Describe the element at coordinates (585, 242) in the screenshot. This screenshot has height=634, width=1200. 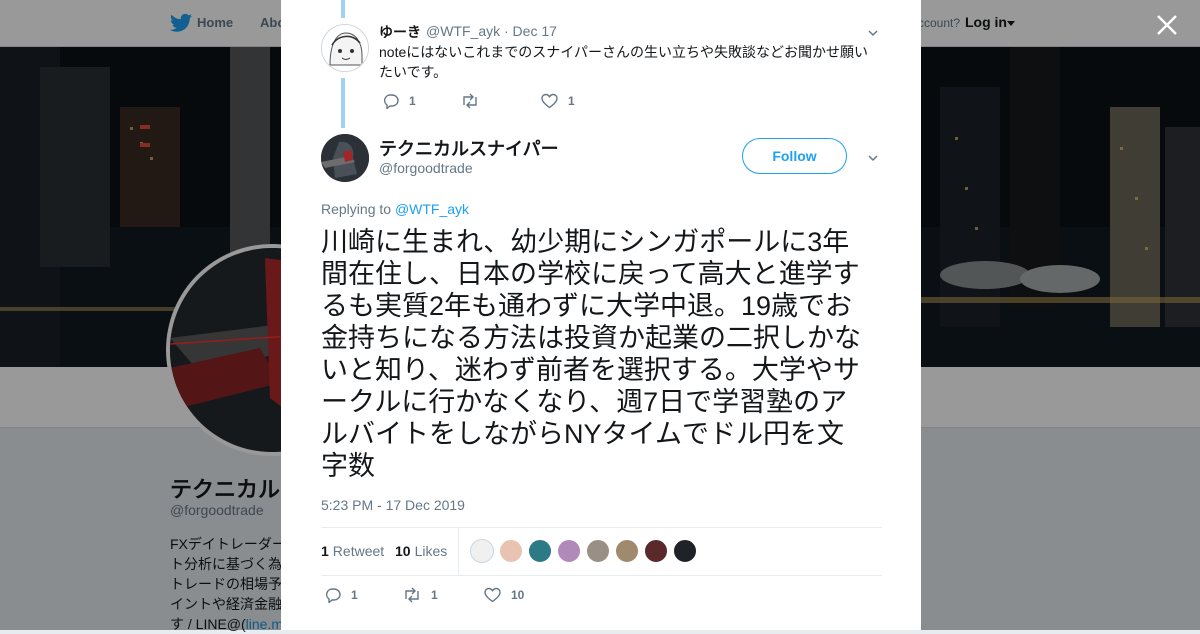
I see `tweet-text-line: 川崎に生まれ、幼少期にシンガポールに3年` at that location.